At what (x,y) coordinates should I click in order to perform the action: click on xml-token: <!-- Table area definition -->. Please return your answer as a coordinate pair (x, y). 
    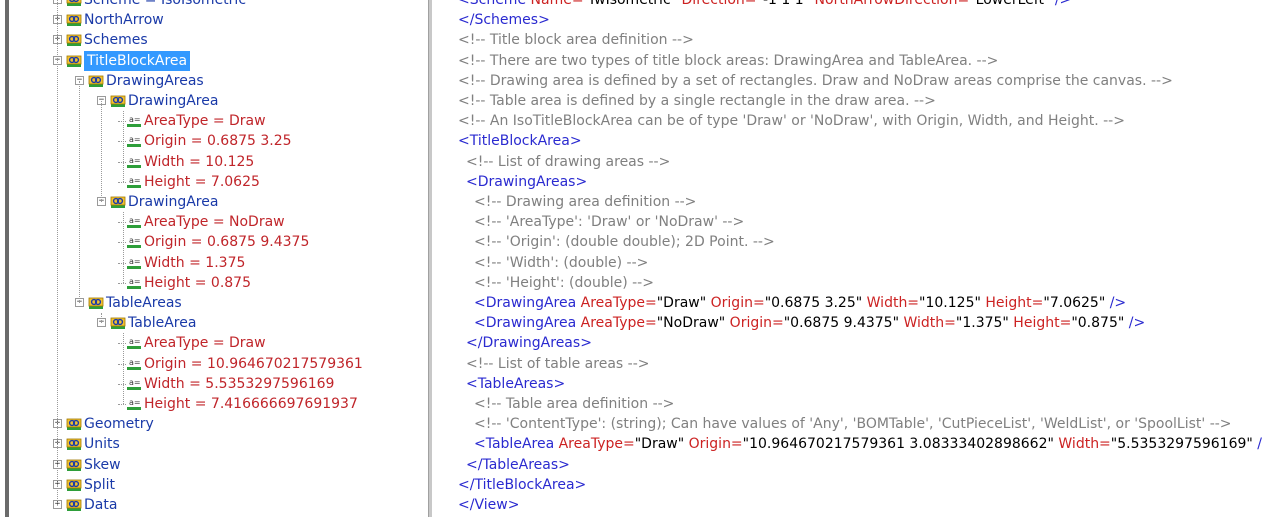
    Looking at the image, I should click on (574, 404).